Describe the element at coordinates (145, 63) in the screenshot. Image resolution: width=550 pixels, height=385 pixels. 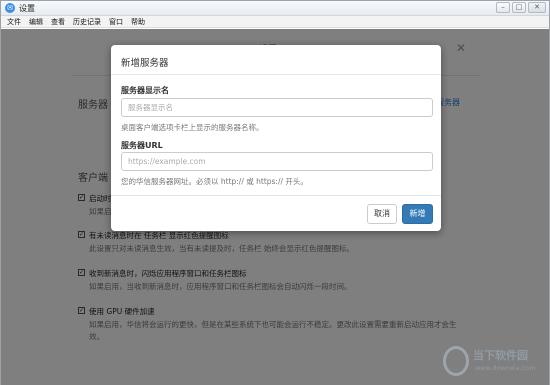
I see `dialog-title: 新增服务器` at that location.